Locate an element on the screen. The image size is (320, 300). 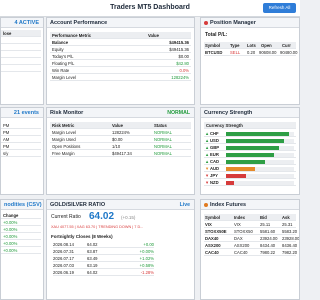
account-row-margin-level: Margin Level 128224% is located at coordinates (120, 78).